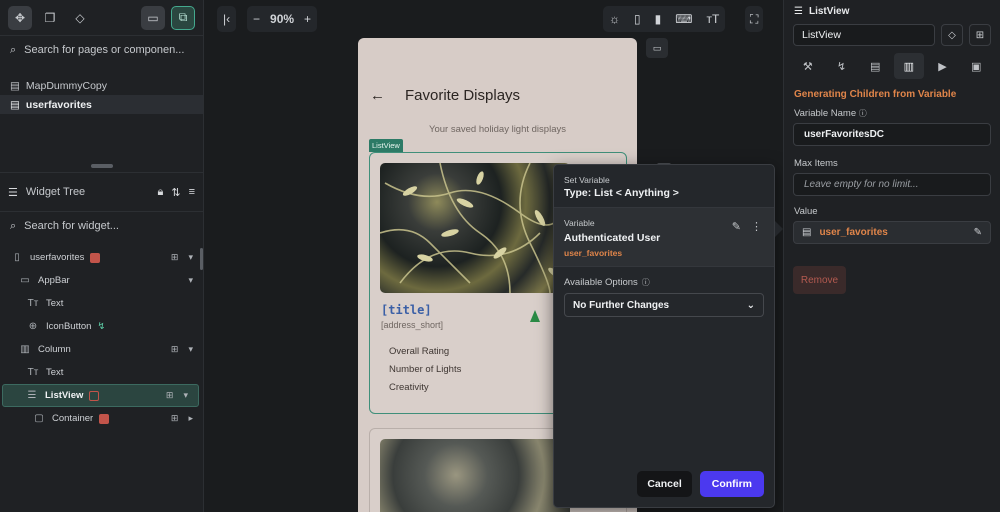 The width and height of the screenshot is (1000, 512). What do you see at coordinates (806, 211) in the screenshot?
I see `value-label: Value` at bounding box center [806, 211].